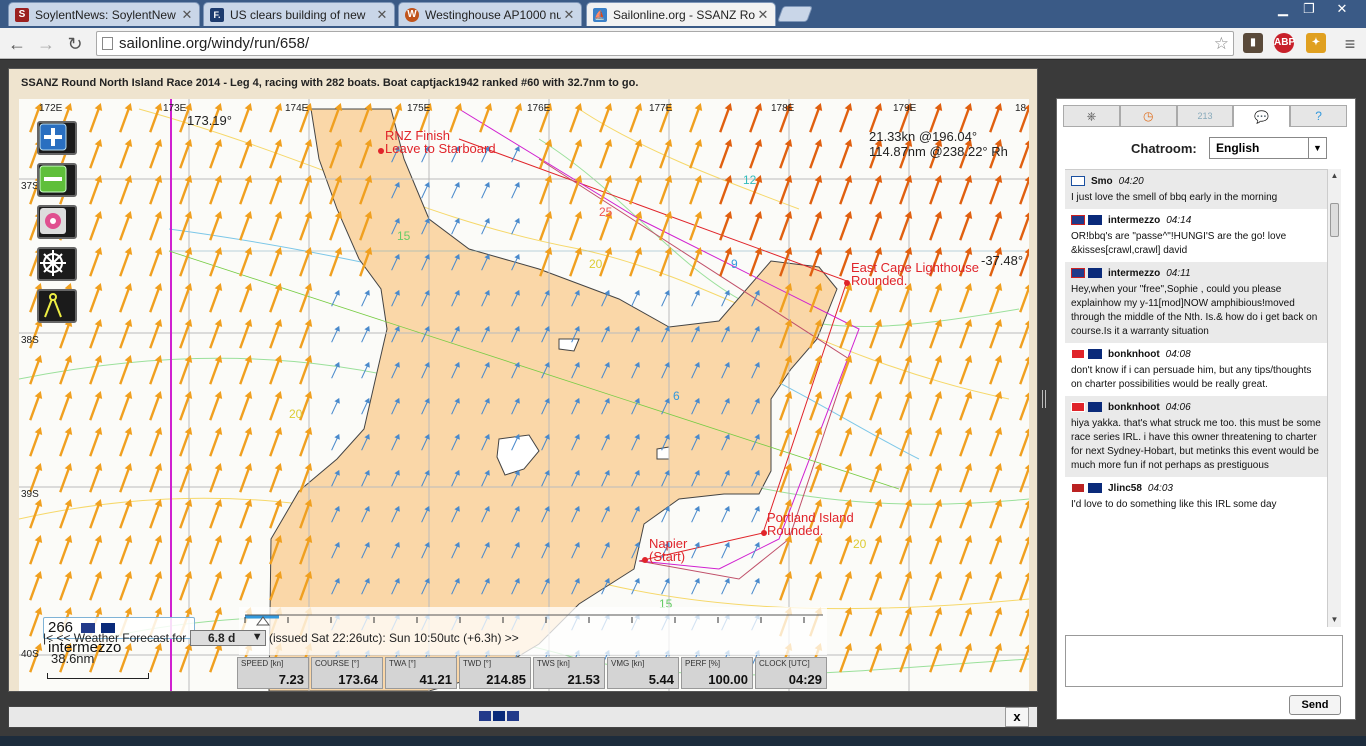 This screenshot has width=1366, height=746. Describe the element at coordinates (57, 180) in the screenshot. I see `zoom-out-button` at that location.